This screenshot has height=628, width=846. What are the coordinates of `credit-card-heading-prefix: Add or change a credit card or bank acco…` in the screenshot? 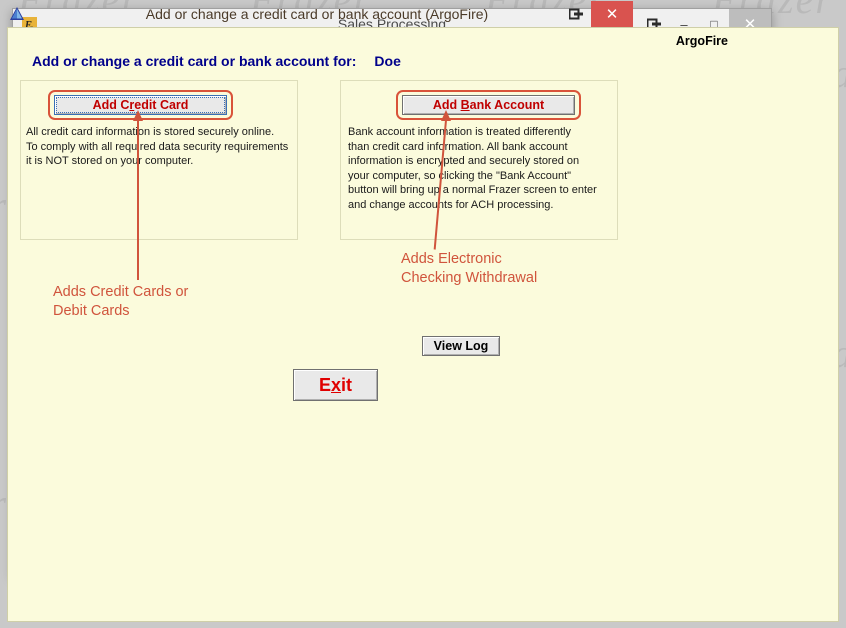 It's located at (194, 61).